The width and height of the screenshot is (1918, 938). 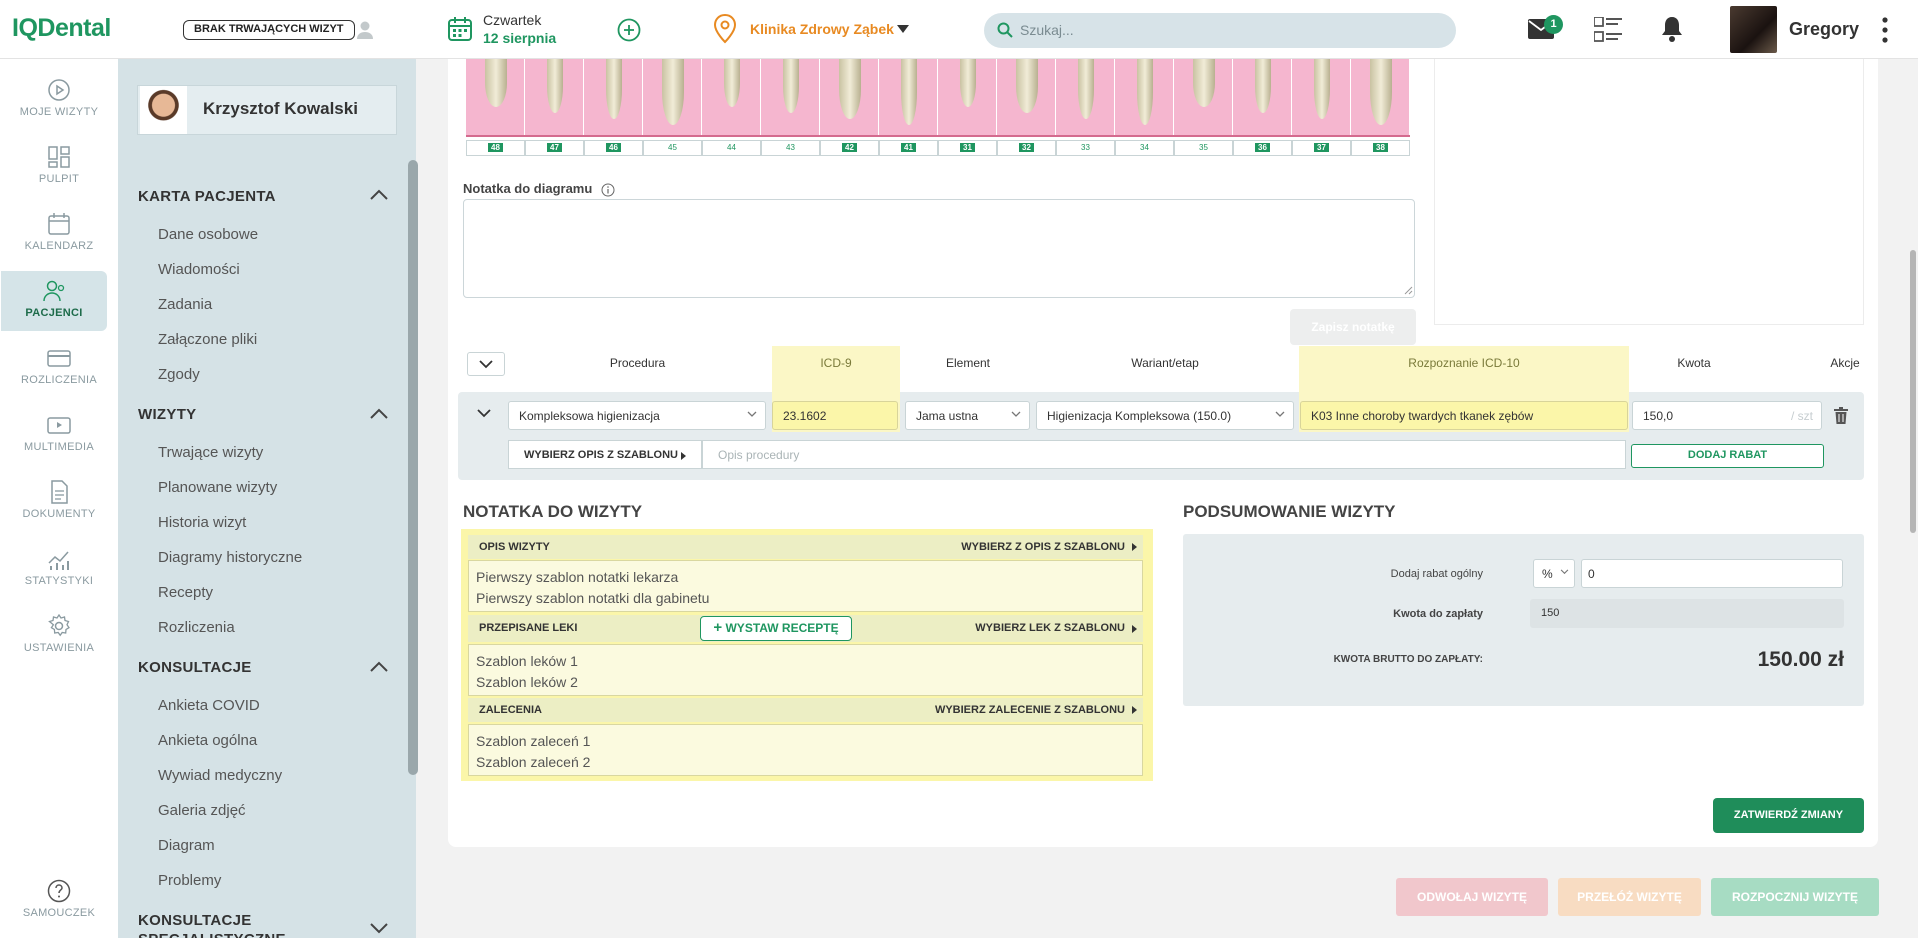 What do you see at coordinates (1164, 454) in the screenshot?
I see `procedure-description-input: Opis procedury` at bounding box center [1164, 454].